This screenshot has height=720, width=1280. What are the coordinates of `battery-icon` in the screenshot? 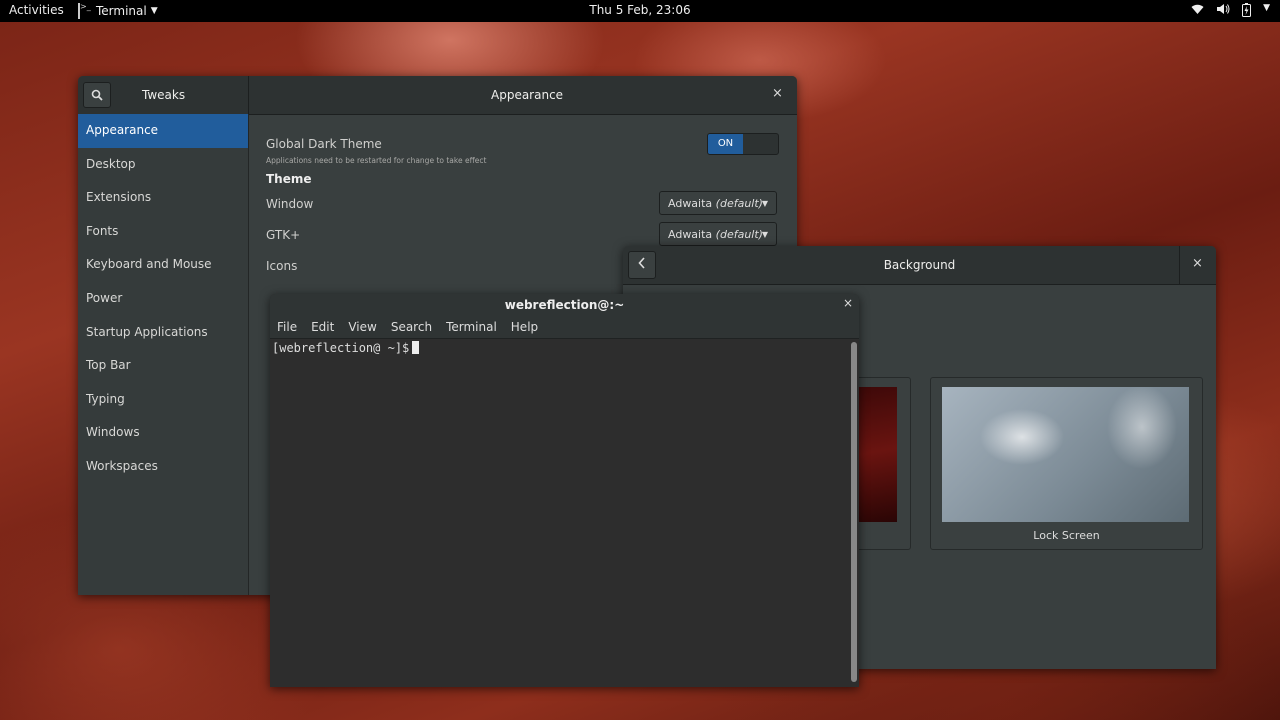 It's located at (1247, 11).